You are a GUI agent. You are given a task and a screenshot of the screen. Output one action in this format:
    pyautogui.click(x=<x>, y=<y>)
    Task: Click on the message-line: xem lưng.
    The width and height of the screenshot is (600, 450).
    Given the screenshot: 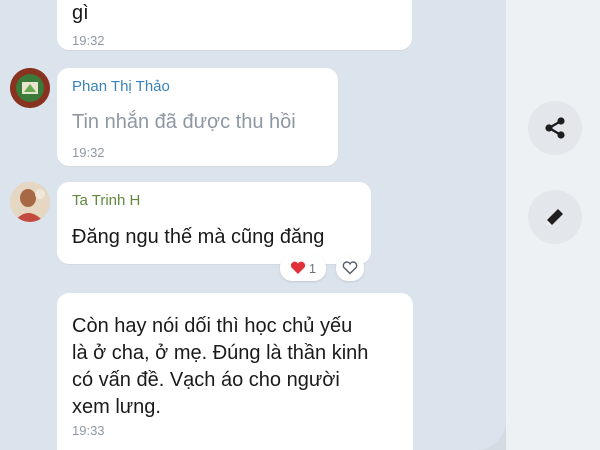 What is the action you would take?
    pyautogui.click(x=116, y=407)
    